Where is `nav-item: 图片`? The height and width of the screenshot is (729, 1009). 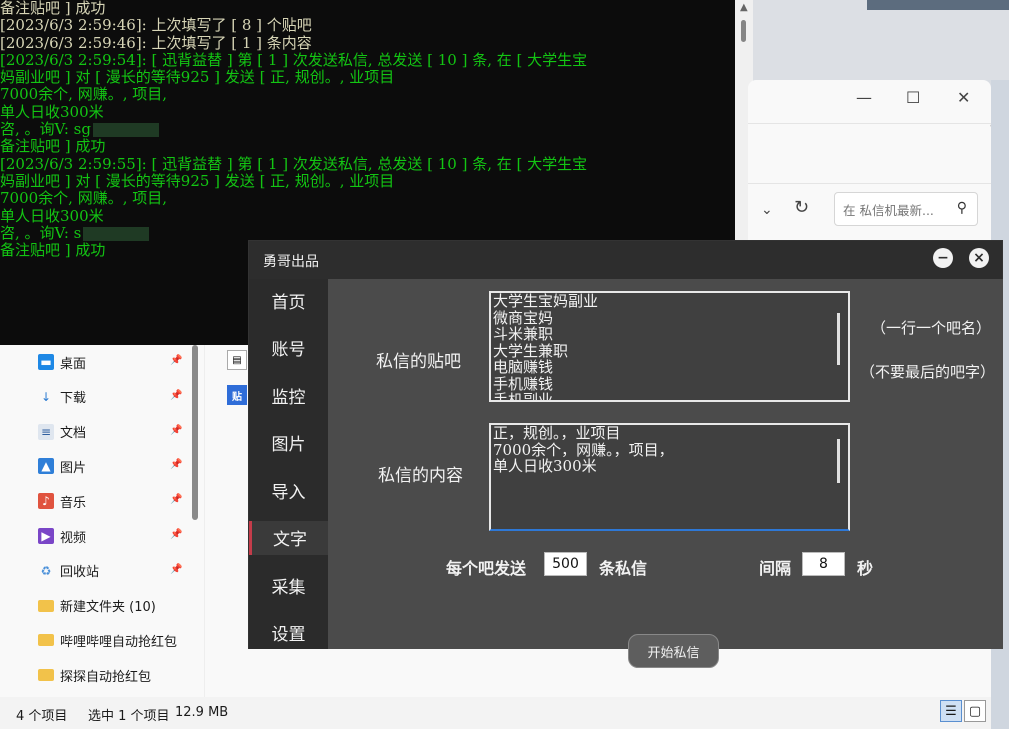 nav-item: 图片 is located at coordinates (288, 443).